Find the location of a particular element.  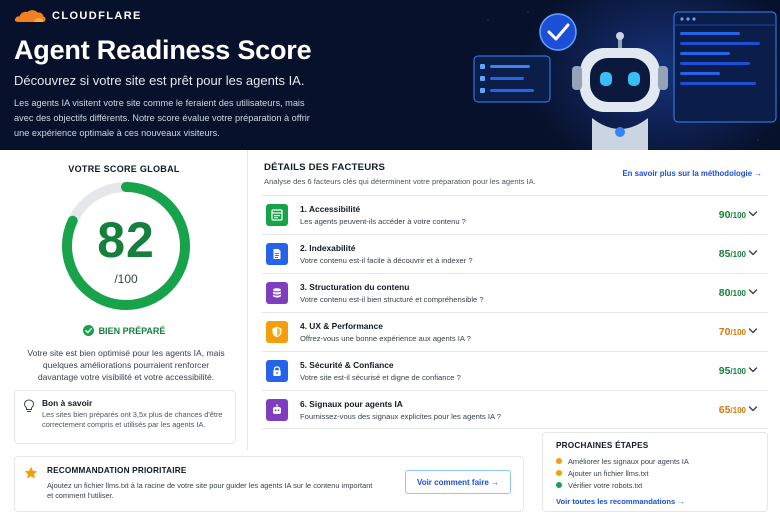

factor-score: 90/100 is located at coordinates (732, 215).